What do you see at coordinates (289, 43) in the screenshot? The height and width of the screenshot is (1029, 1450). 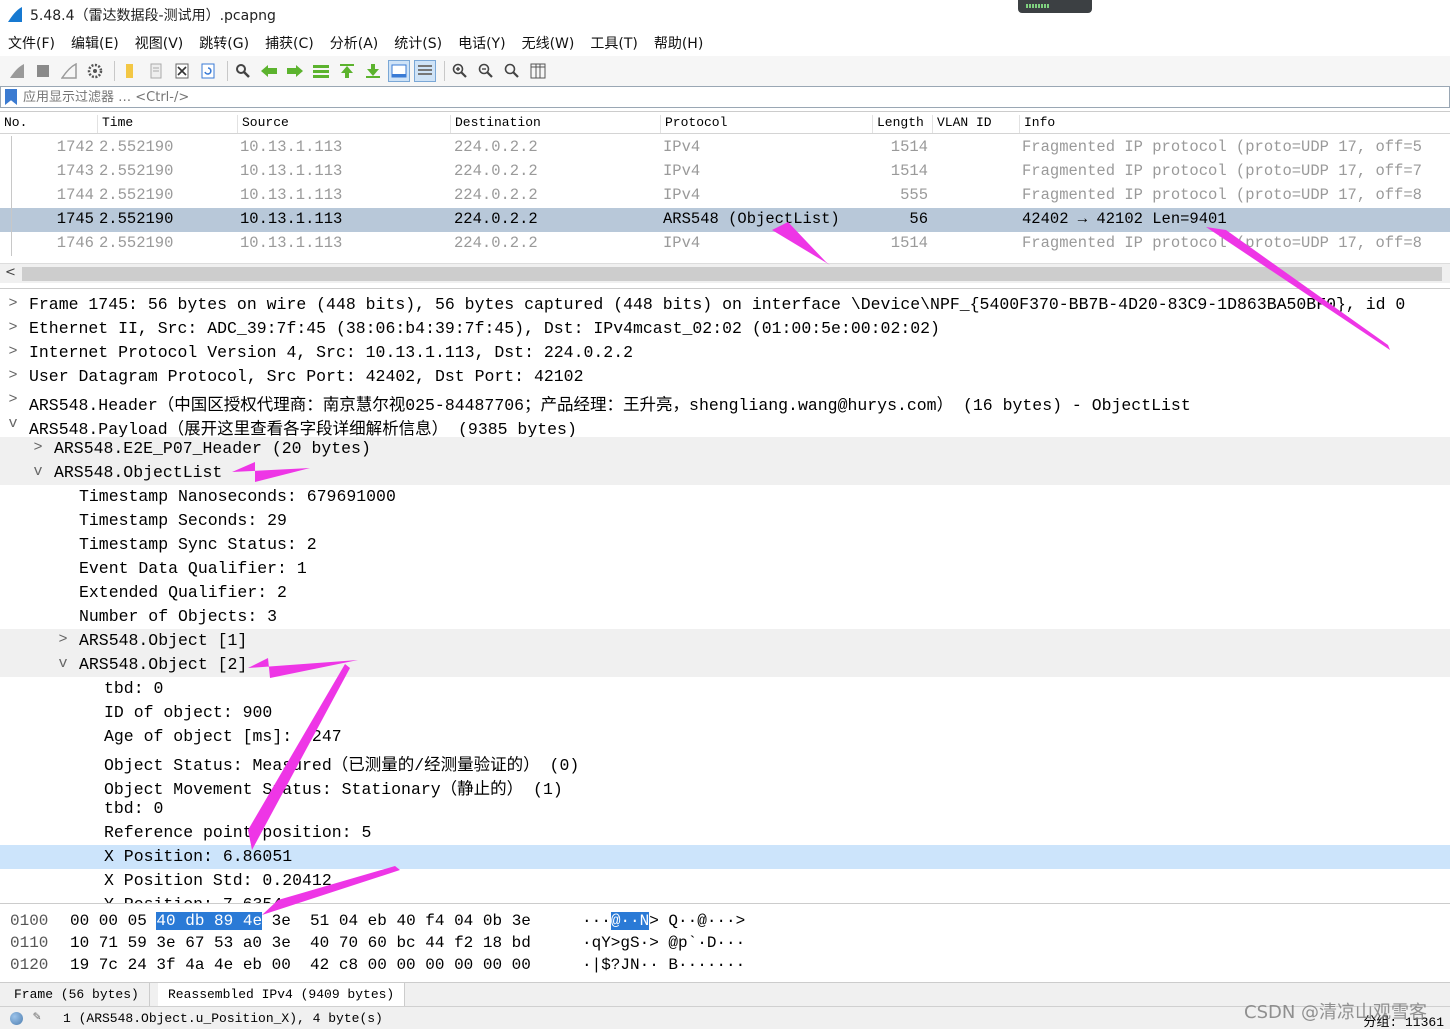 I see `menu-capture: 捕获(C)` at bounding box center [289, 43].